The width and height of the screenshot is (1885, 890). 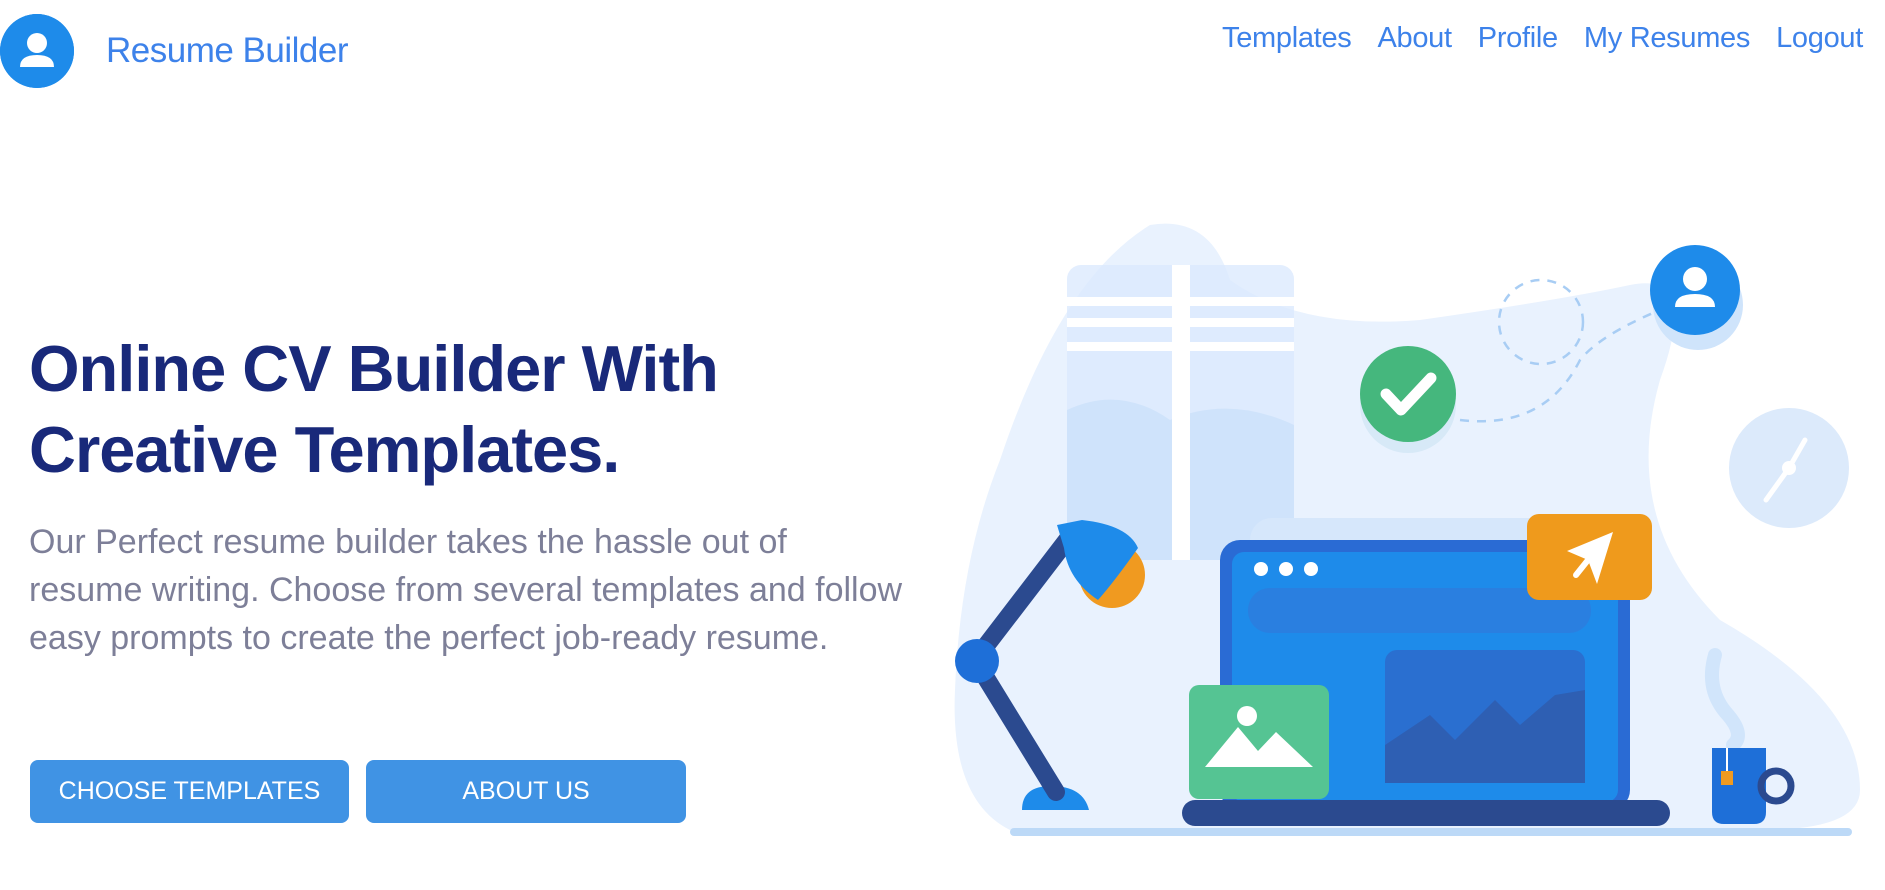 What do you see at coordinates (1180, 412) in the screenshot?
I see `window-graphic` at bounding box center [1180, 412].